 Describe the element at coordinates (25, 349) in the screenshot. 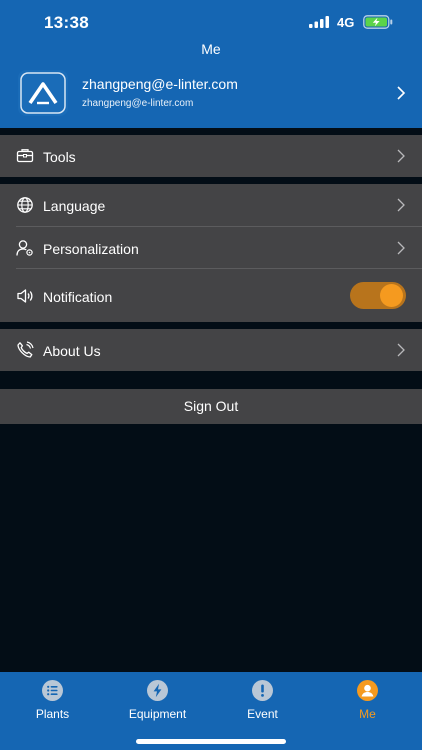

I see `phone-icon` at that location.